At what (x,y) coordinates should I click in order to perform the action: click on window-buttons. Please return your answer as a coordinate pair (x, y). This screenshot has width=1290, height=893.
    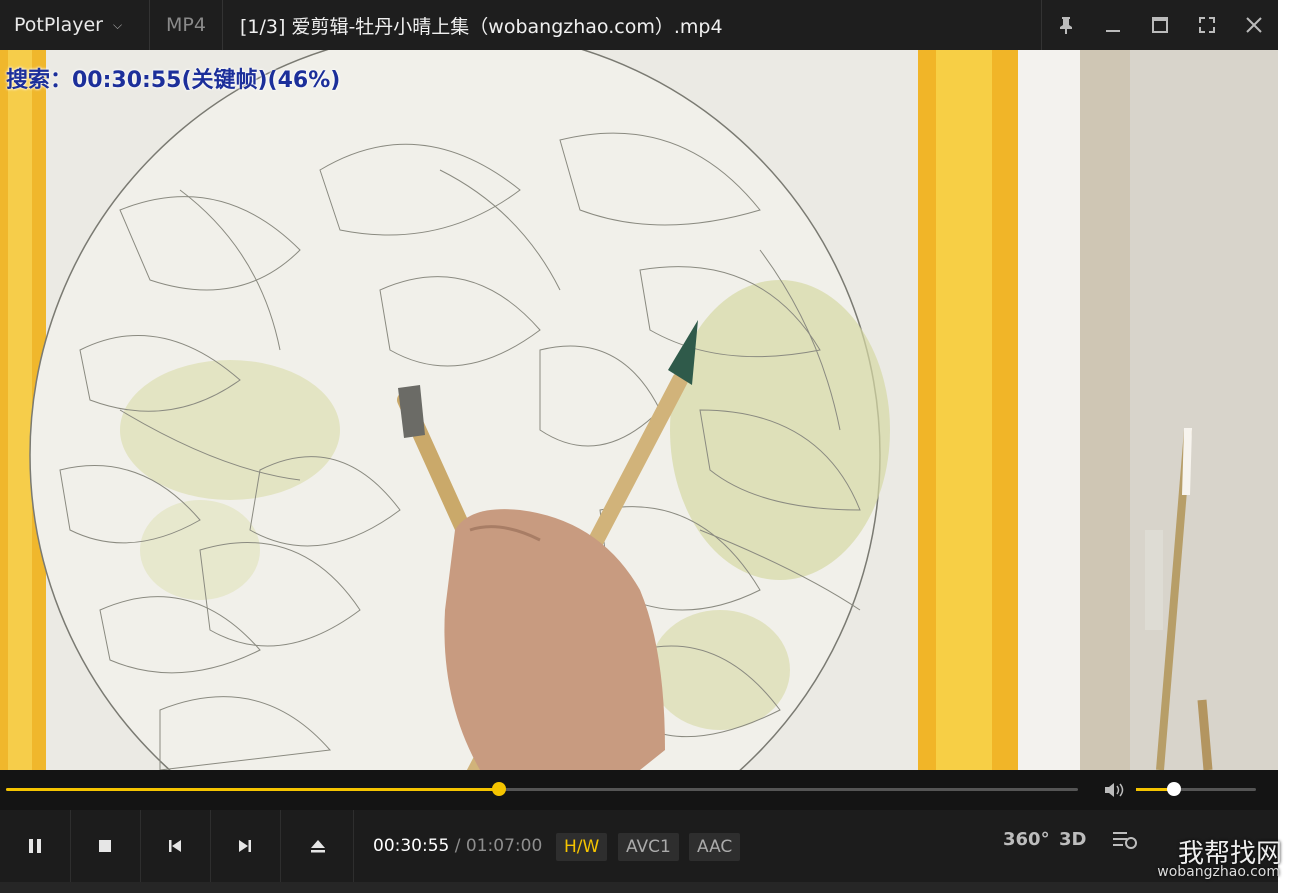
    Looking at the image, I should click on (1159, 25).